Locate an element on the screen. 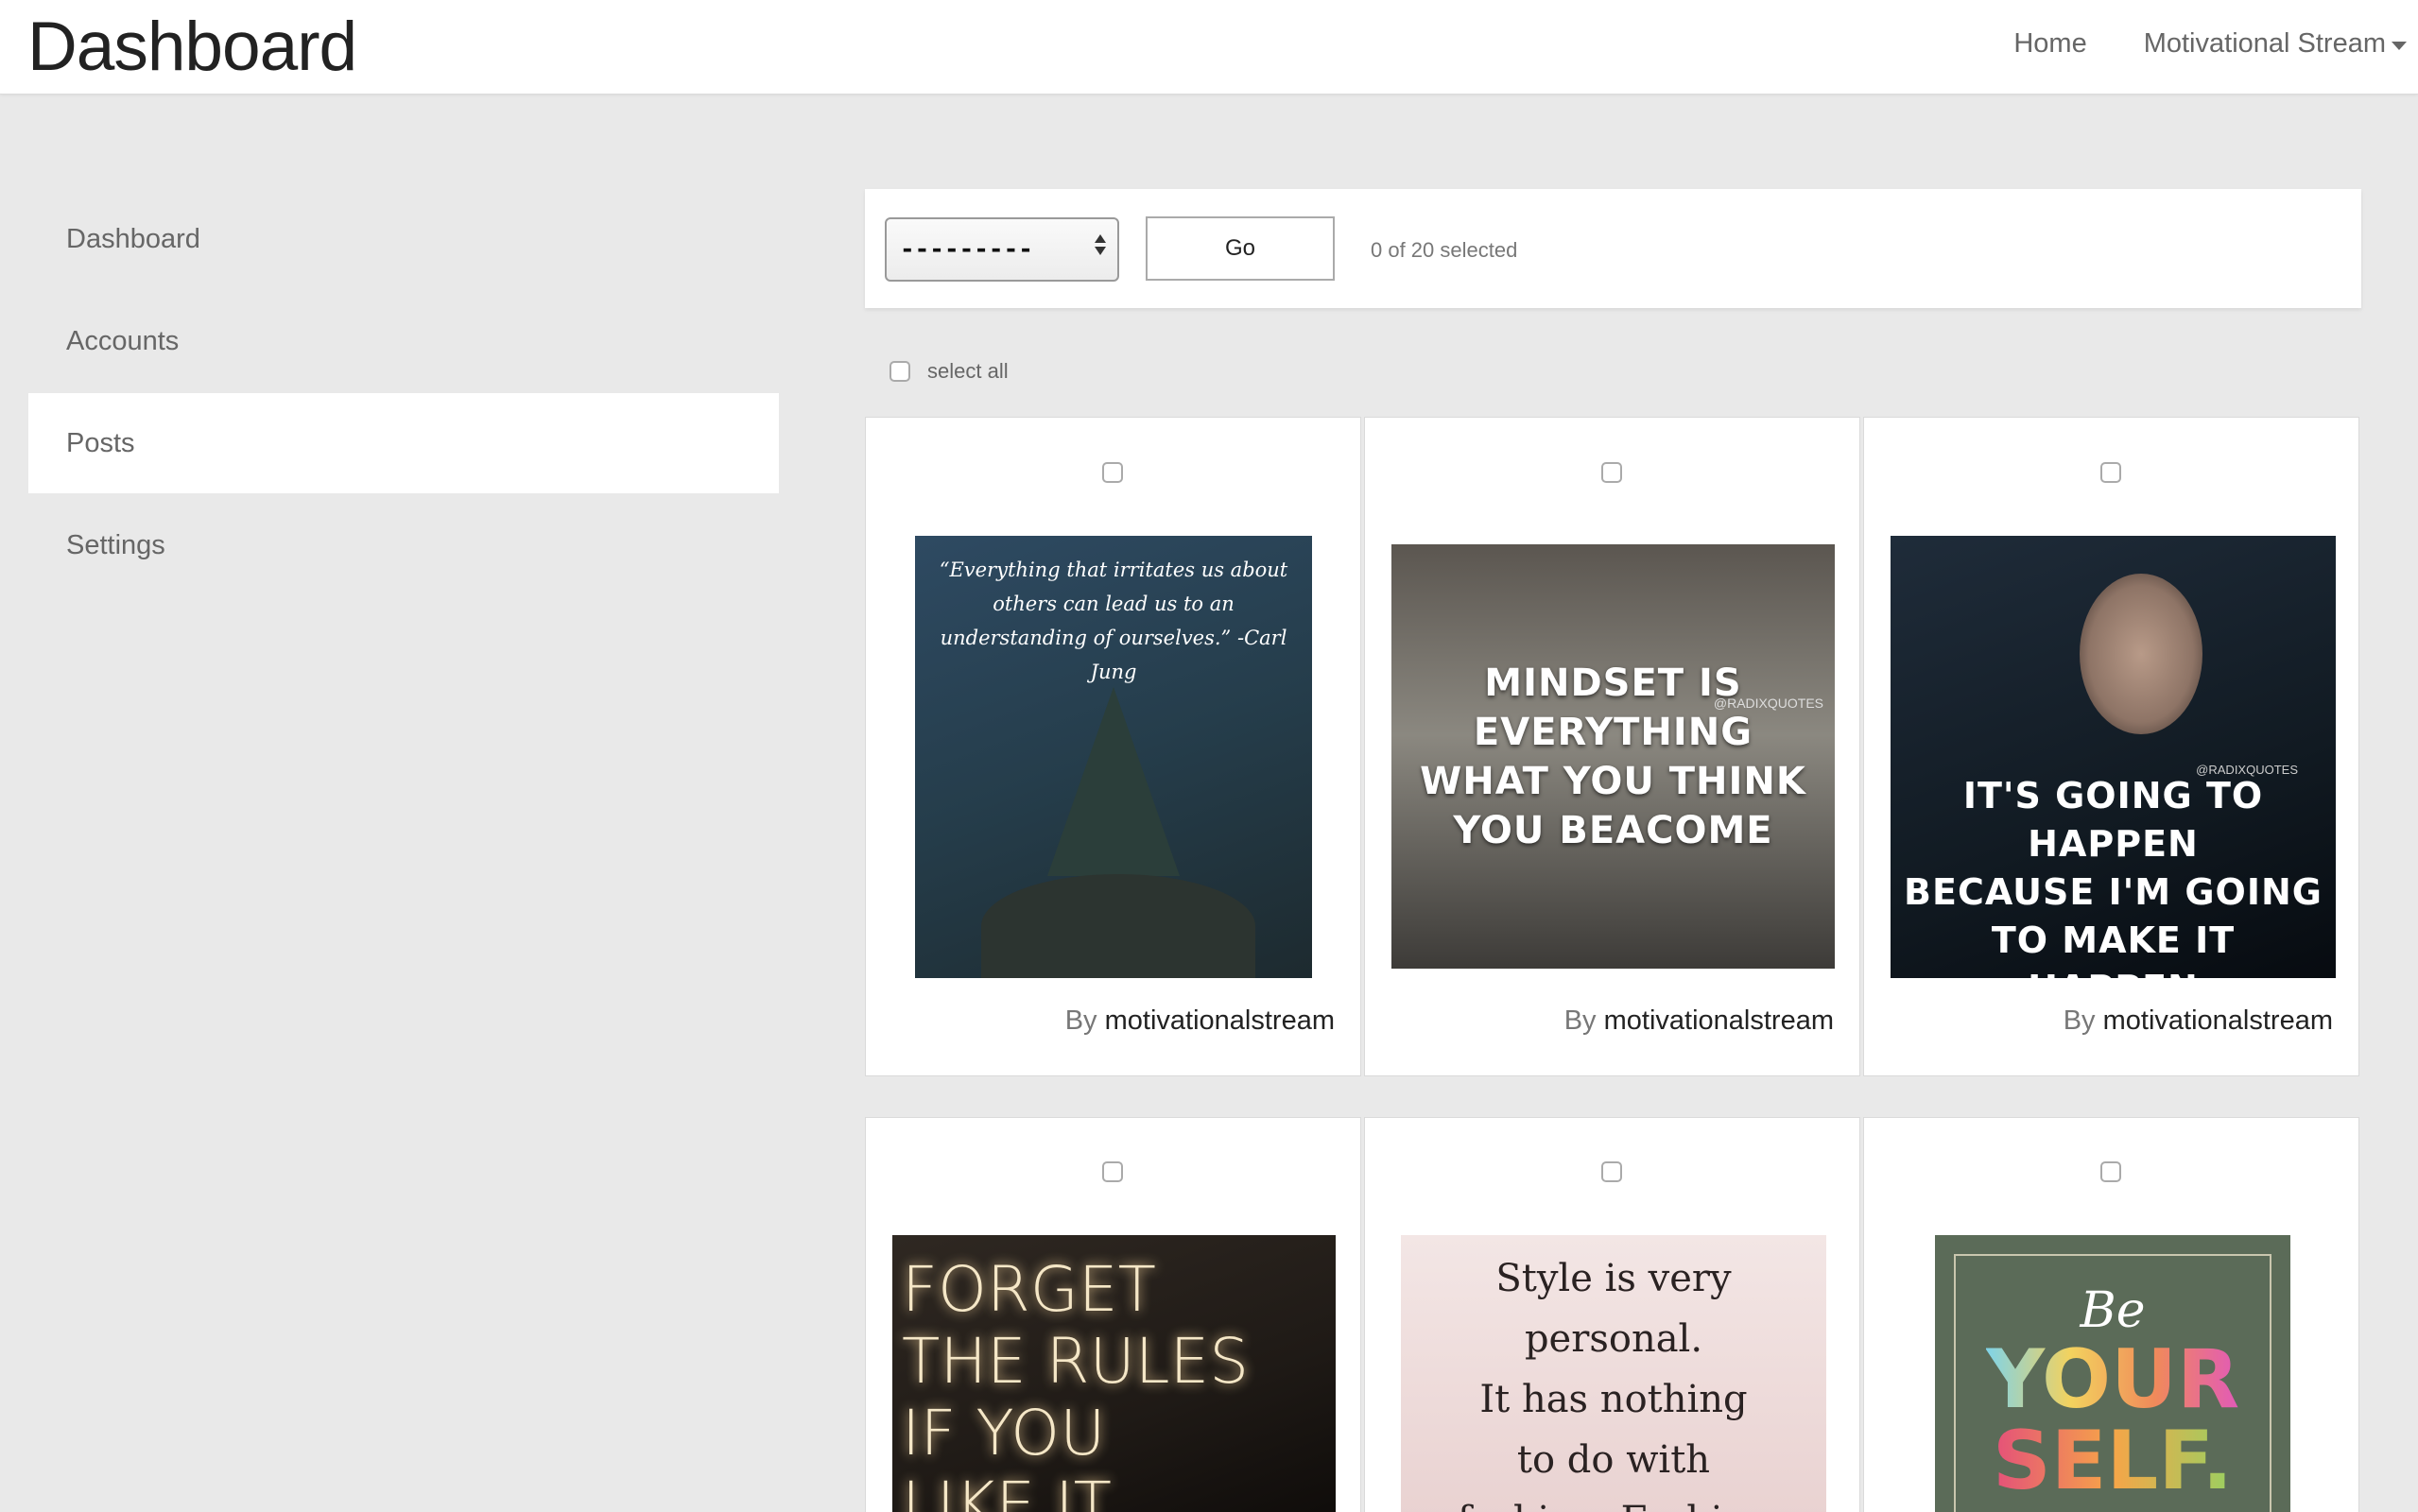 Image resolution: width=2418 pixels, height=1512 pixels. sidebar: Dashboard Accounts Posts Settings is located at coordinates (404, 393).